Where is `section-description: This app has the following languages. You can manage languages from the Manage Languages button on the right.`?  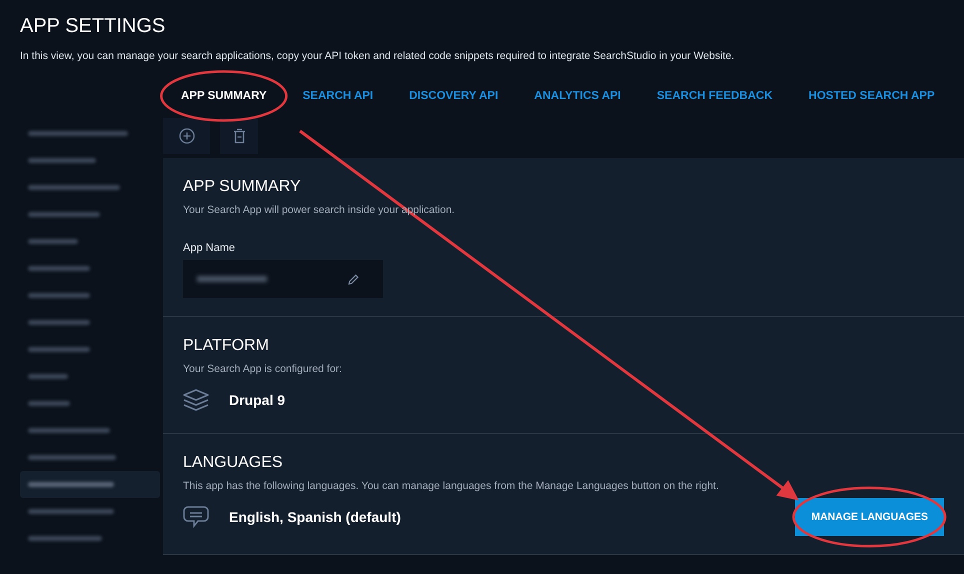
section-description: This app has the following languages. You can manage languages from the Manage Languages button on the right. is located at coordinates (451, 486).